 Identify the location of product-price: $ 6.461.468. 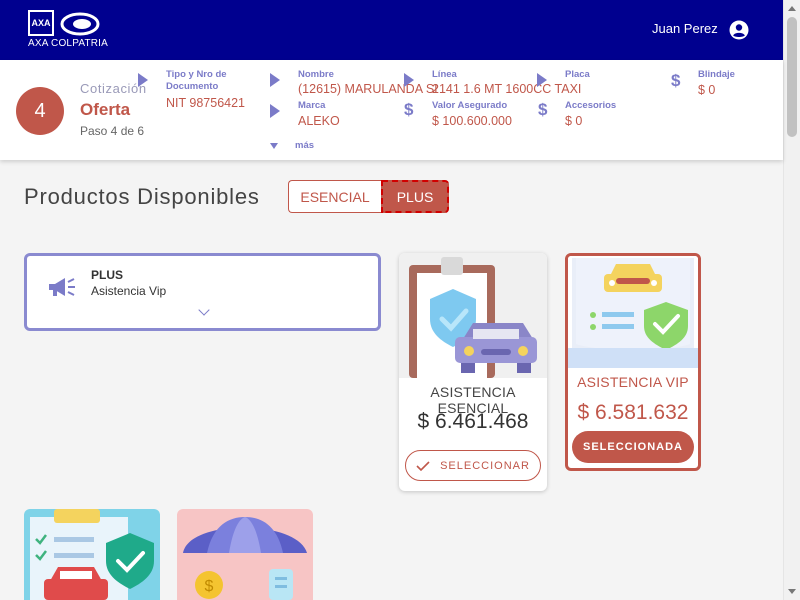
(473, 421).